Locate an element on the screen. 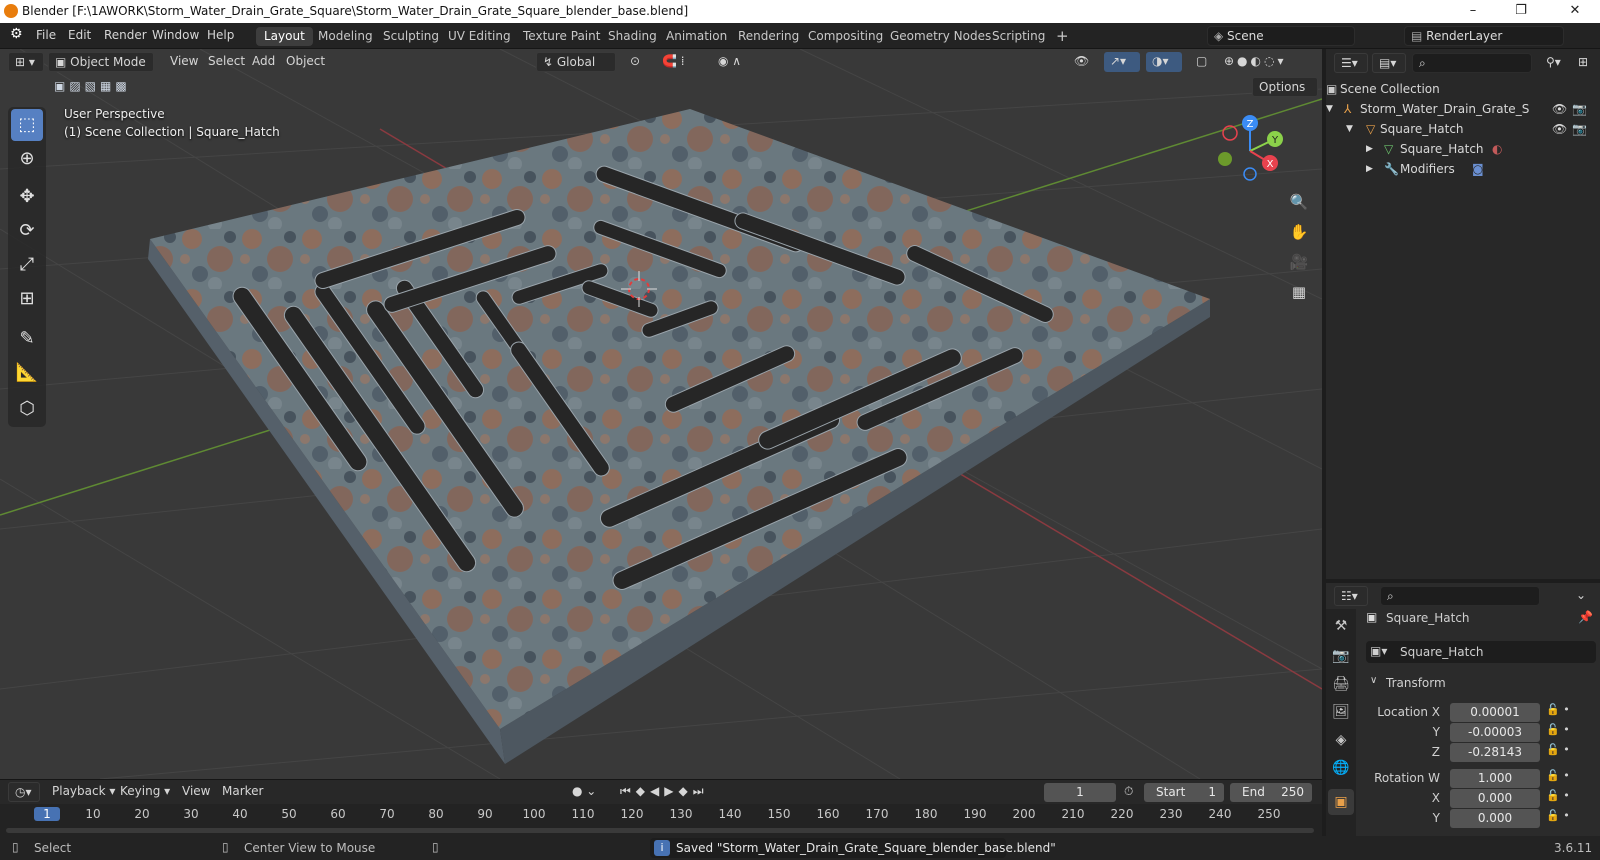 The width and height of the screenshot is (1600, 860). transform-orientation: ↯ Global is located at coordinates (576, 62).